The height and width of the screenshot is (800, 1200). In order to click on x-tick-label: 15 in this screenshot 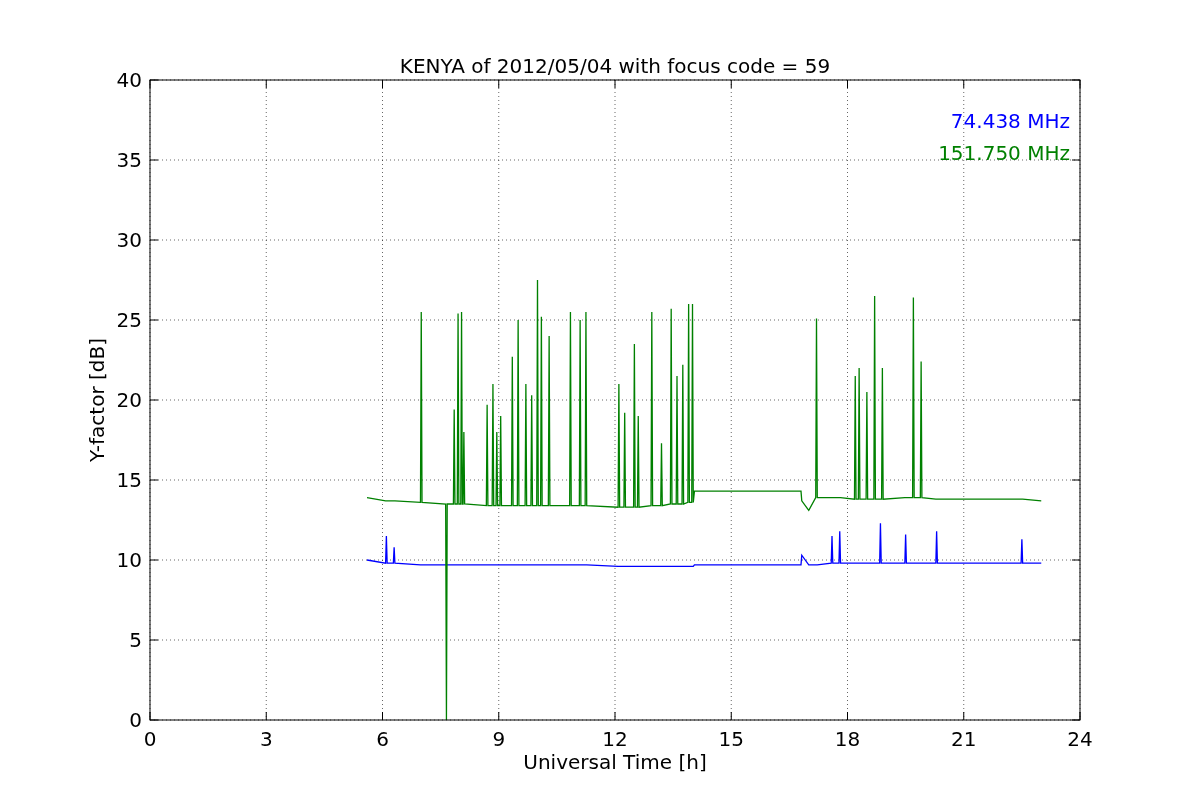, I will do `click(731, 739)`.